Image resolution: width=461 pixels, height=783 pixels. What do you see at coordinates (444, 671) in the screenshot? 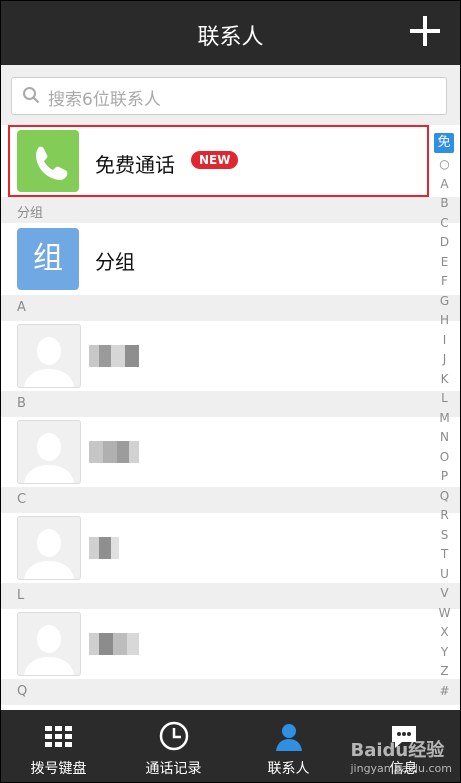
I see `index-letter: Z` at bounding box center [444, 671].